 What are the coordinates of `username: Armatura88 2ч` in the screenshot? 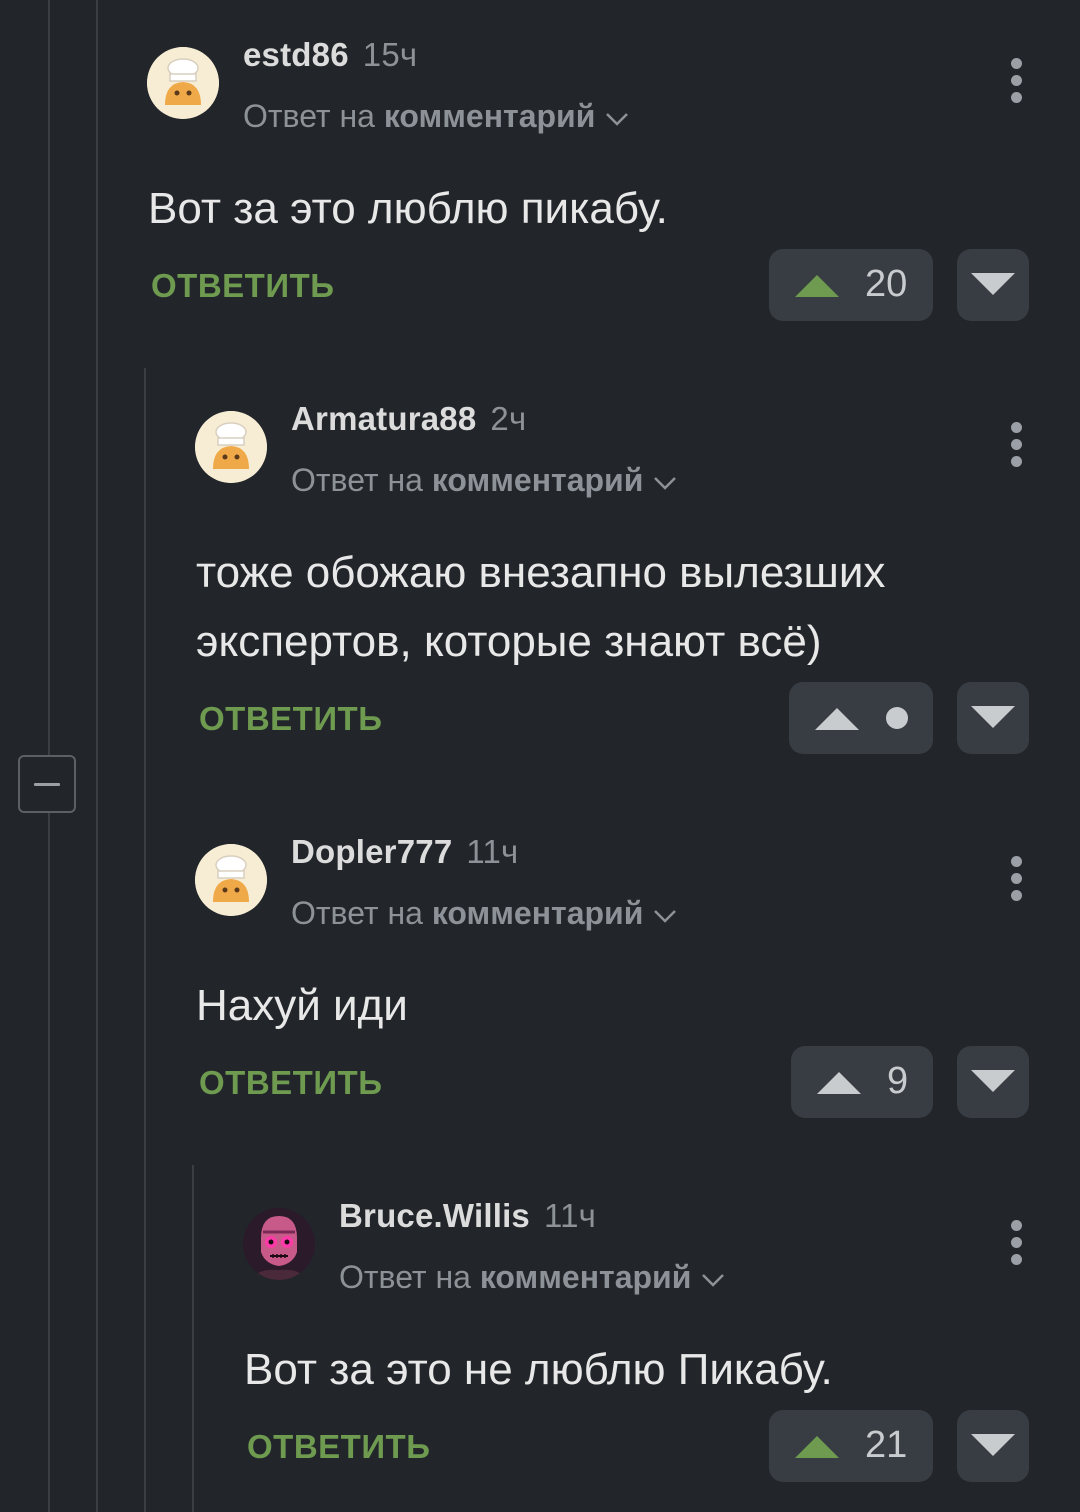 It's located at (408, 419).